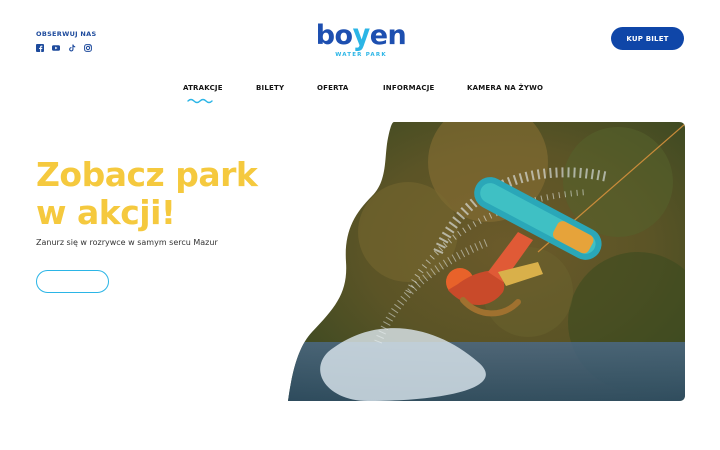 This screenshot has height=450, width=720. I want to click on nav-item-kamera: KAMERA NA ŻYWO, so click(505, 88).